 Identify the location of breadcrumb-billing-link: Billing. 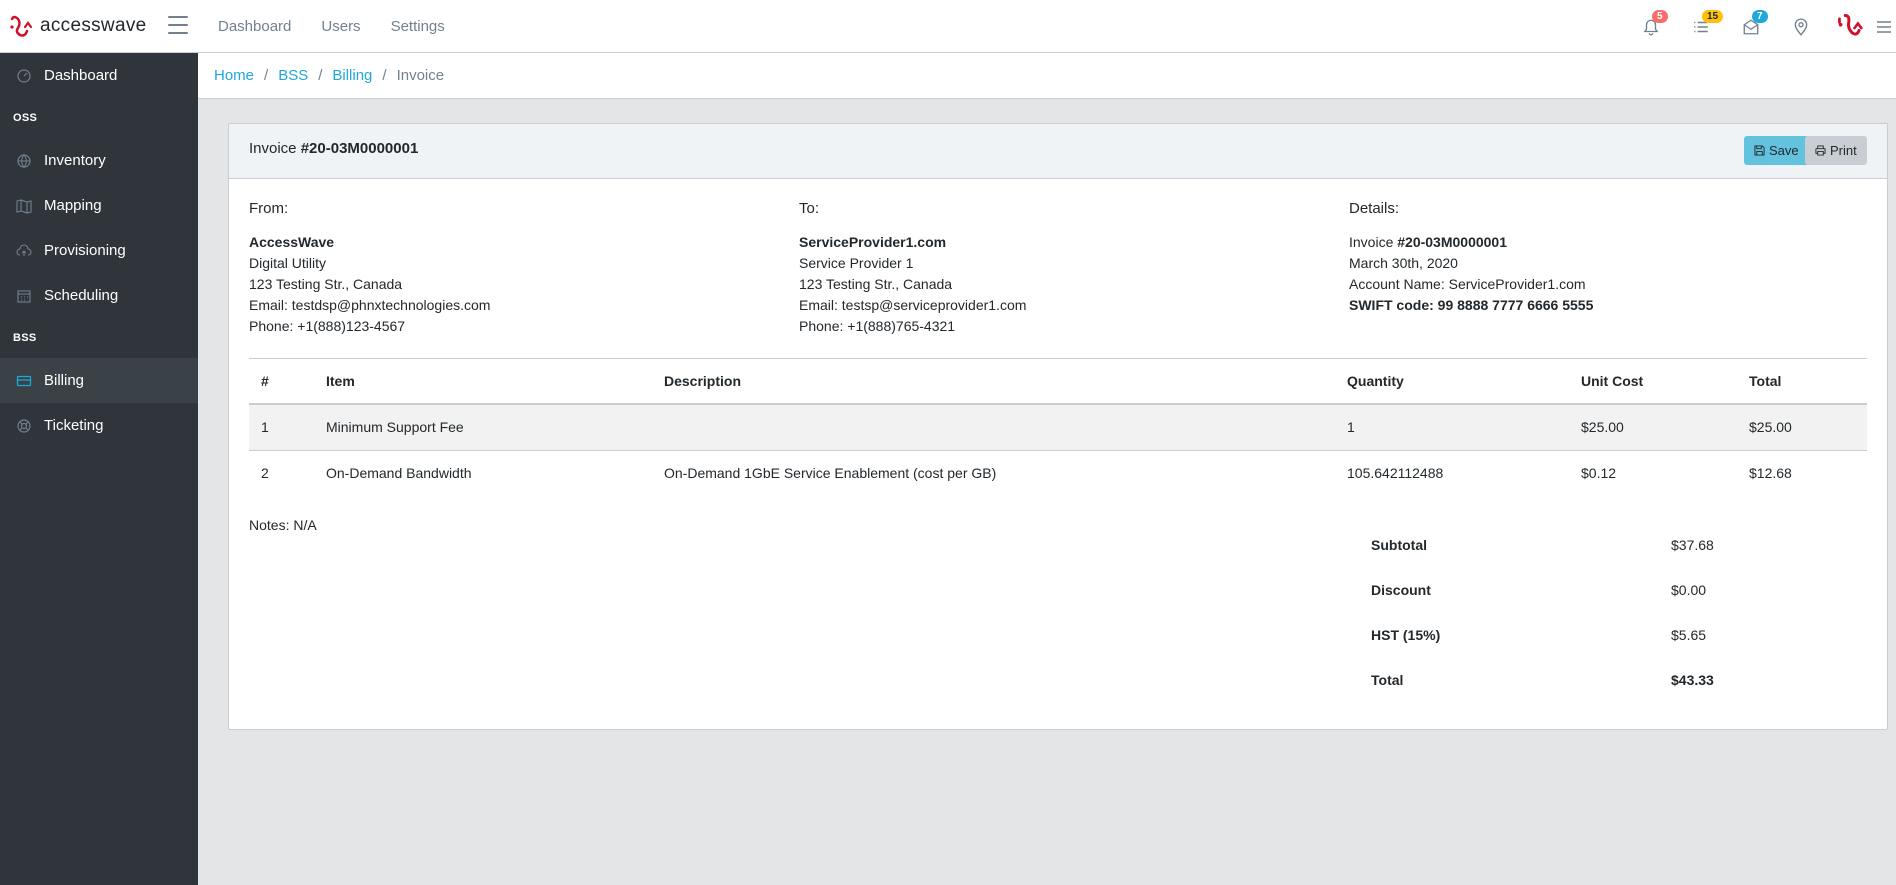
(352, 75).